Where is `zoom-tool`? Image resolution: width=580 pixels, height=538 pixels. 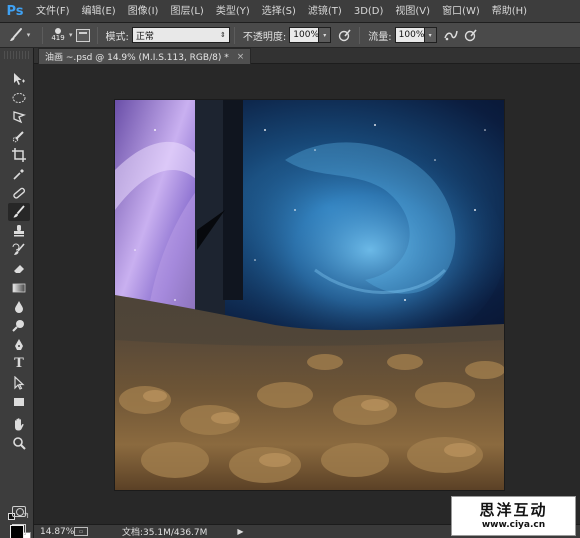
zoom-tool is located at coordinates (19, 443).